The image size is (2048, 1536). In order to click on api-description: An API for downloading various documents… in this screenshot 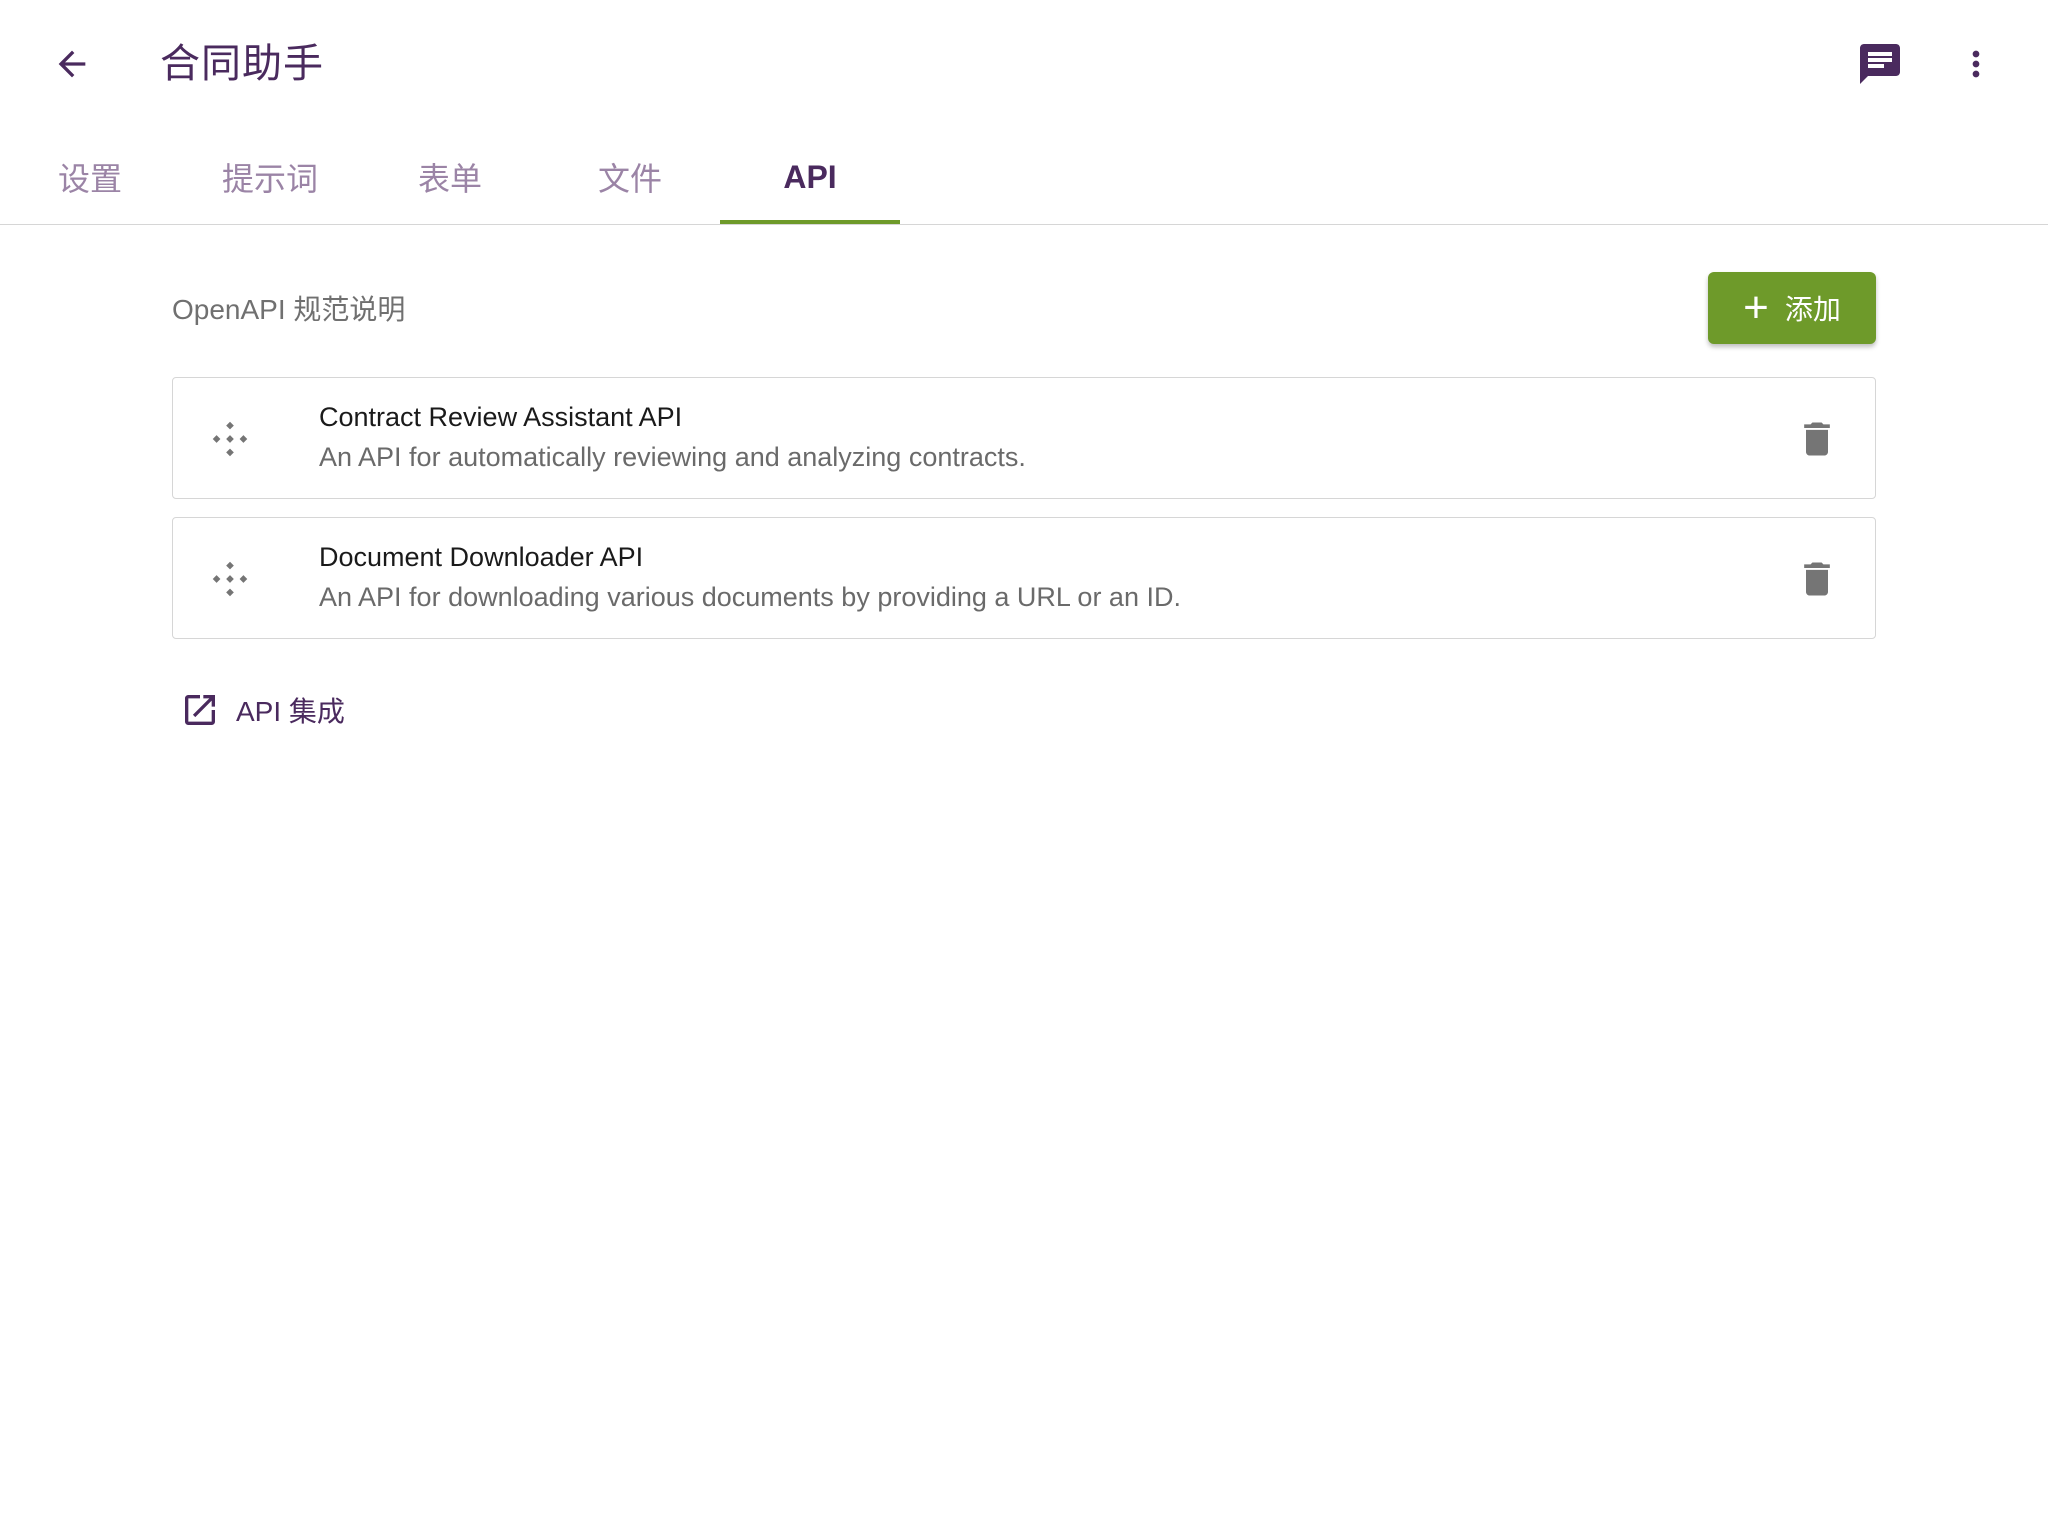, I will do `click(750, 597)`.